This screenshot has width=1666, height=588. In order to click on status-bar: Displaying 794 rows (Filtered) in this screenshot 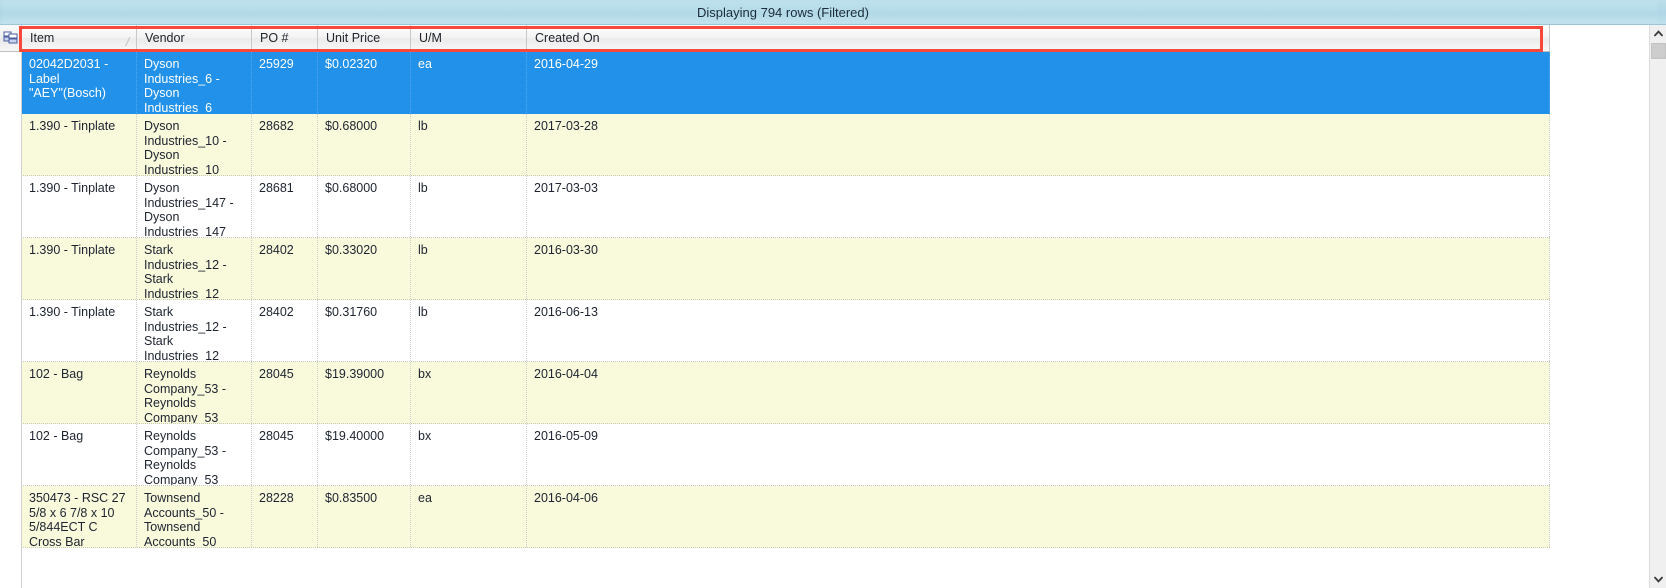, I will do `click(833, 12)`.